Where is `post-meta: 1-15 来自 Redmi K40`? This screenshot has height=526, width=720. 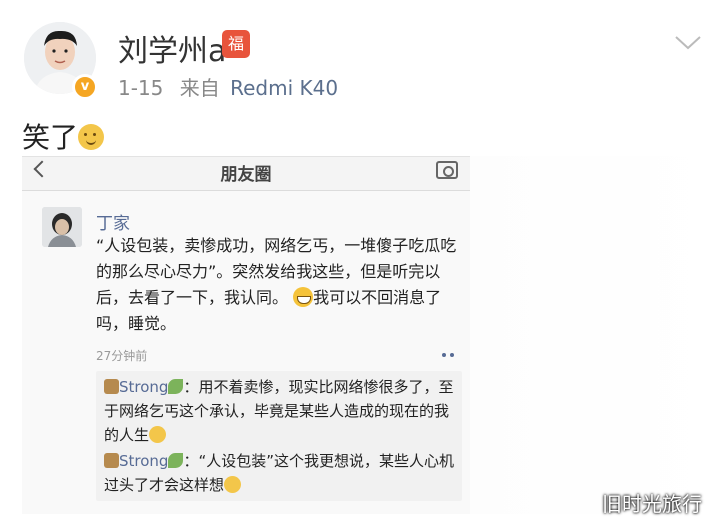
post-meta: 1-15 来自 Redmi K40 is located at coordinates (228, 86).